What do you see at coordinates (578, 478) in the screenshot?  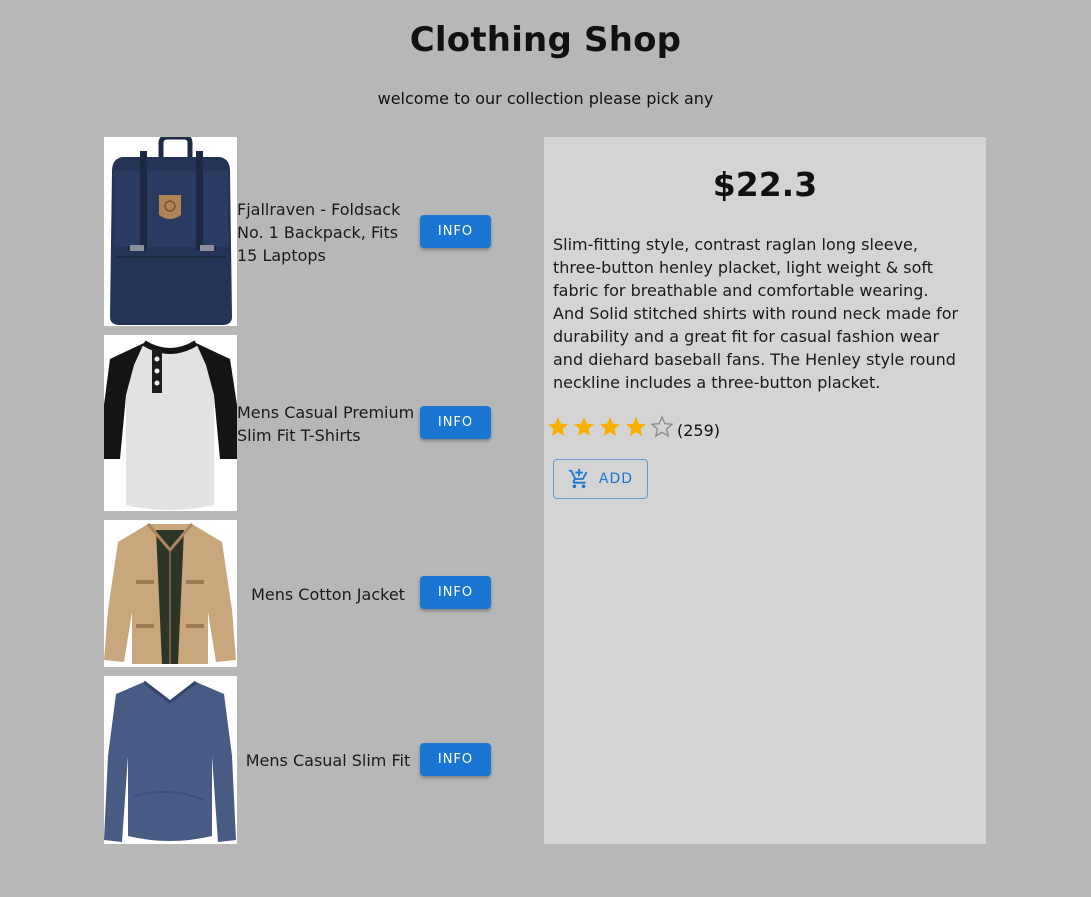 I see `add-shopping-cart-icon` at bounding box center [578, 478].